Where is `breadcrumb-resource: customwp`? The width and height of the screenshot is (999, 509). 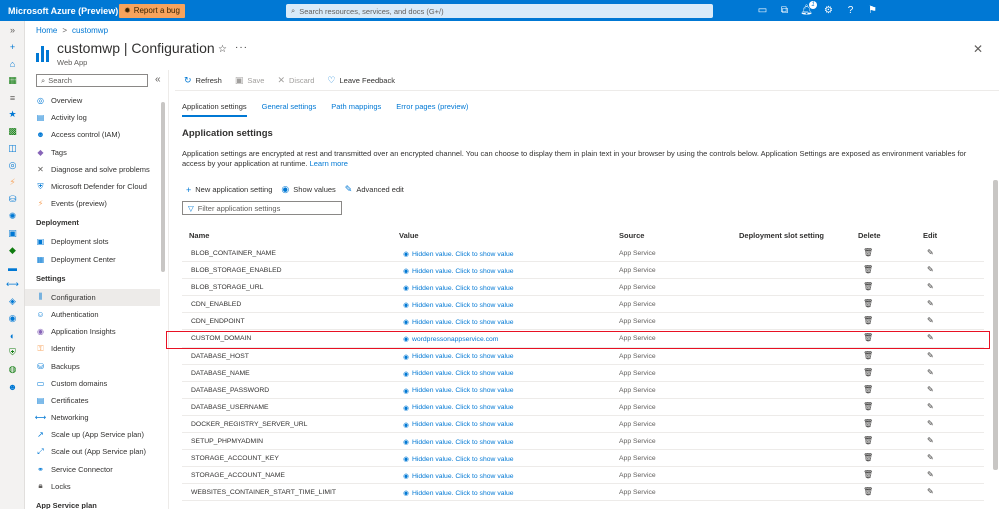 breadcrumb-resource: customwp is located at coordinates (90, 30).